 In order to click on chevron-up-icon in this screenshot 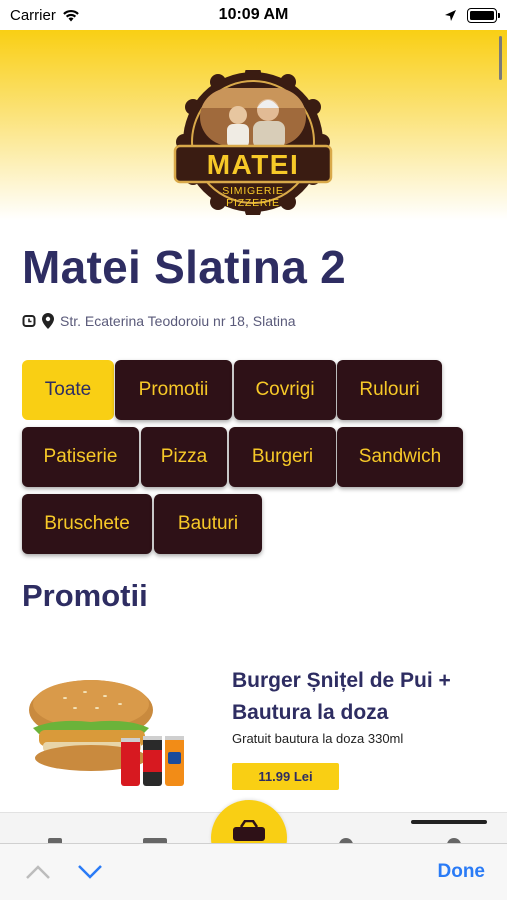, I will do `click(38, 872)`.